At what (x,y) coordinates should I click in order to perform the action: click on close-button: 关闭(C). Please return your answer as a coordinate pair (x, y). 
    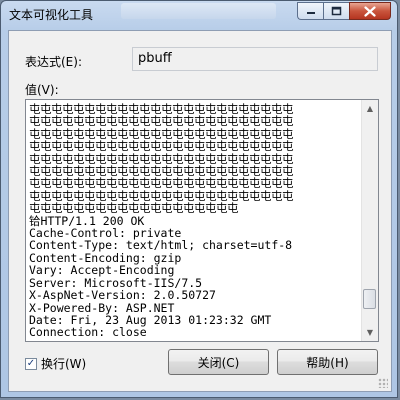
    Looking at the image, I should click on (218, 362).